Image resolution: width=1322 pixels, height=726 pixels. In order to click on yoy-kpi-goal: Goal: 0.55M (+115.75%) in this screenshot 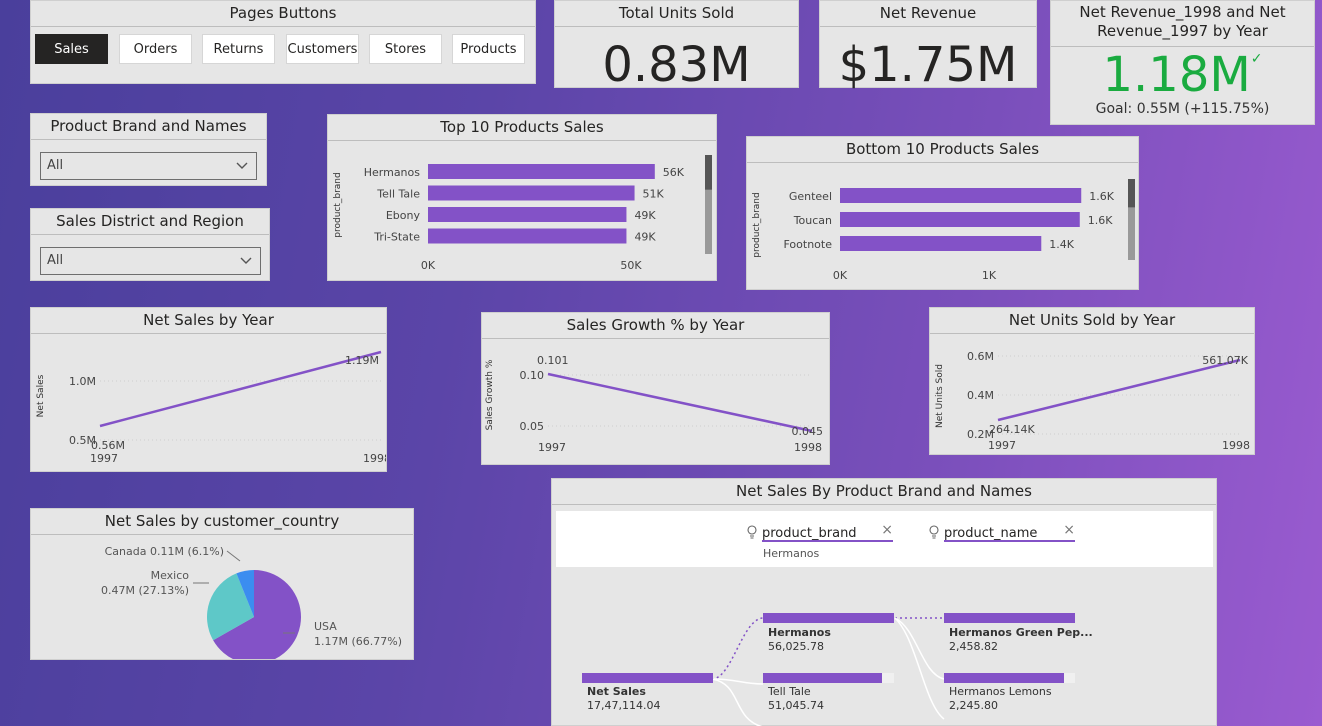, I will do `click(1182, 109)`.